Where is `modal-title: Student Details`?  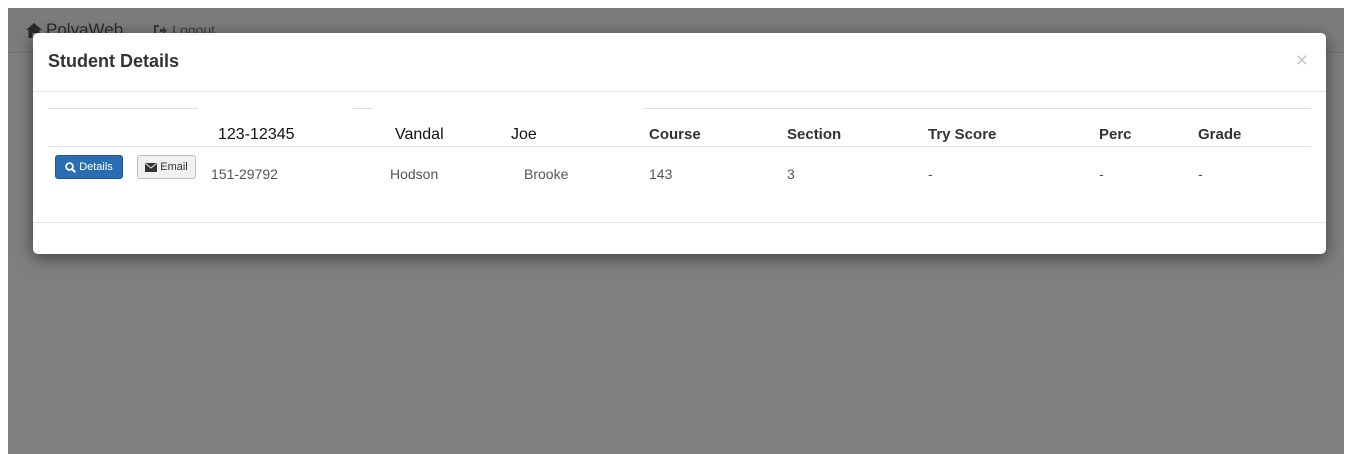
modal-title: Student Details is located at coordinates (114, 61).